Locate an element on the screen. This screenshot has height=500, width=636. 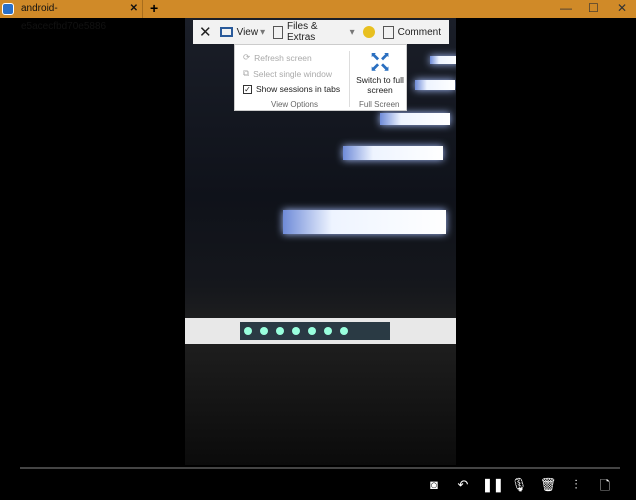
tab-title: android-e5acecfbd70e5886 is located at coordinates (64, 17).